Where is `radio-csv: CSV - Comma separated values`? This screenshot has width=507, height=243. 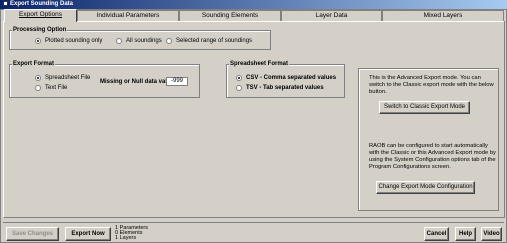
radio-csv: CSV - Comma separated values is located at coordinates (286, 78).